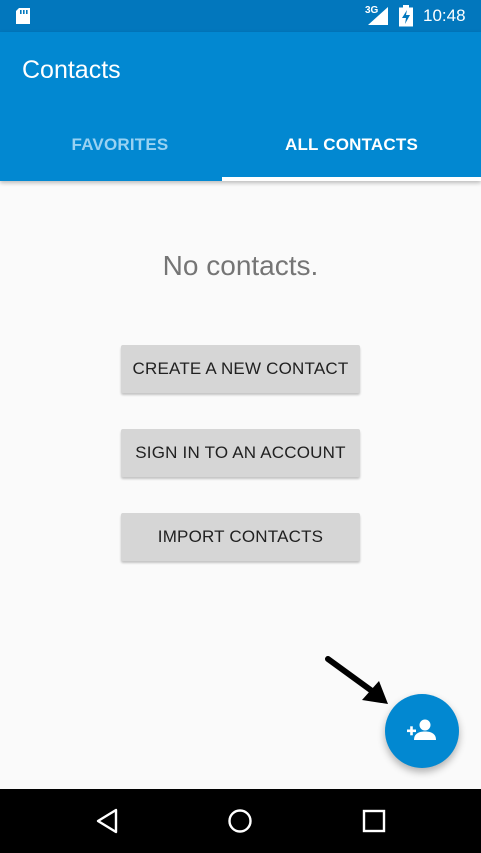  I want to click on sign-in-account-button: SIGN IN TO AN ACCOUNT, so click(240, 453).